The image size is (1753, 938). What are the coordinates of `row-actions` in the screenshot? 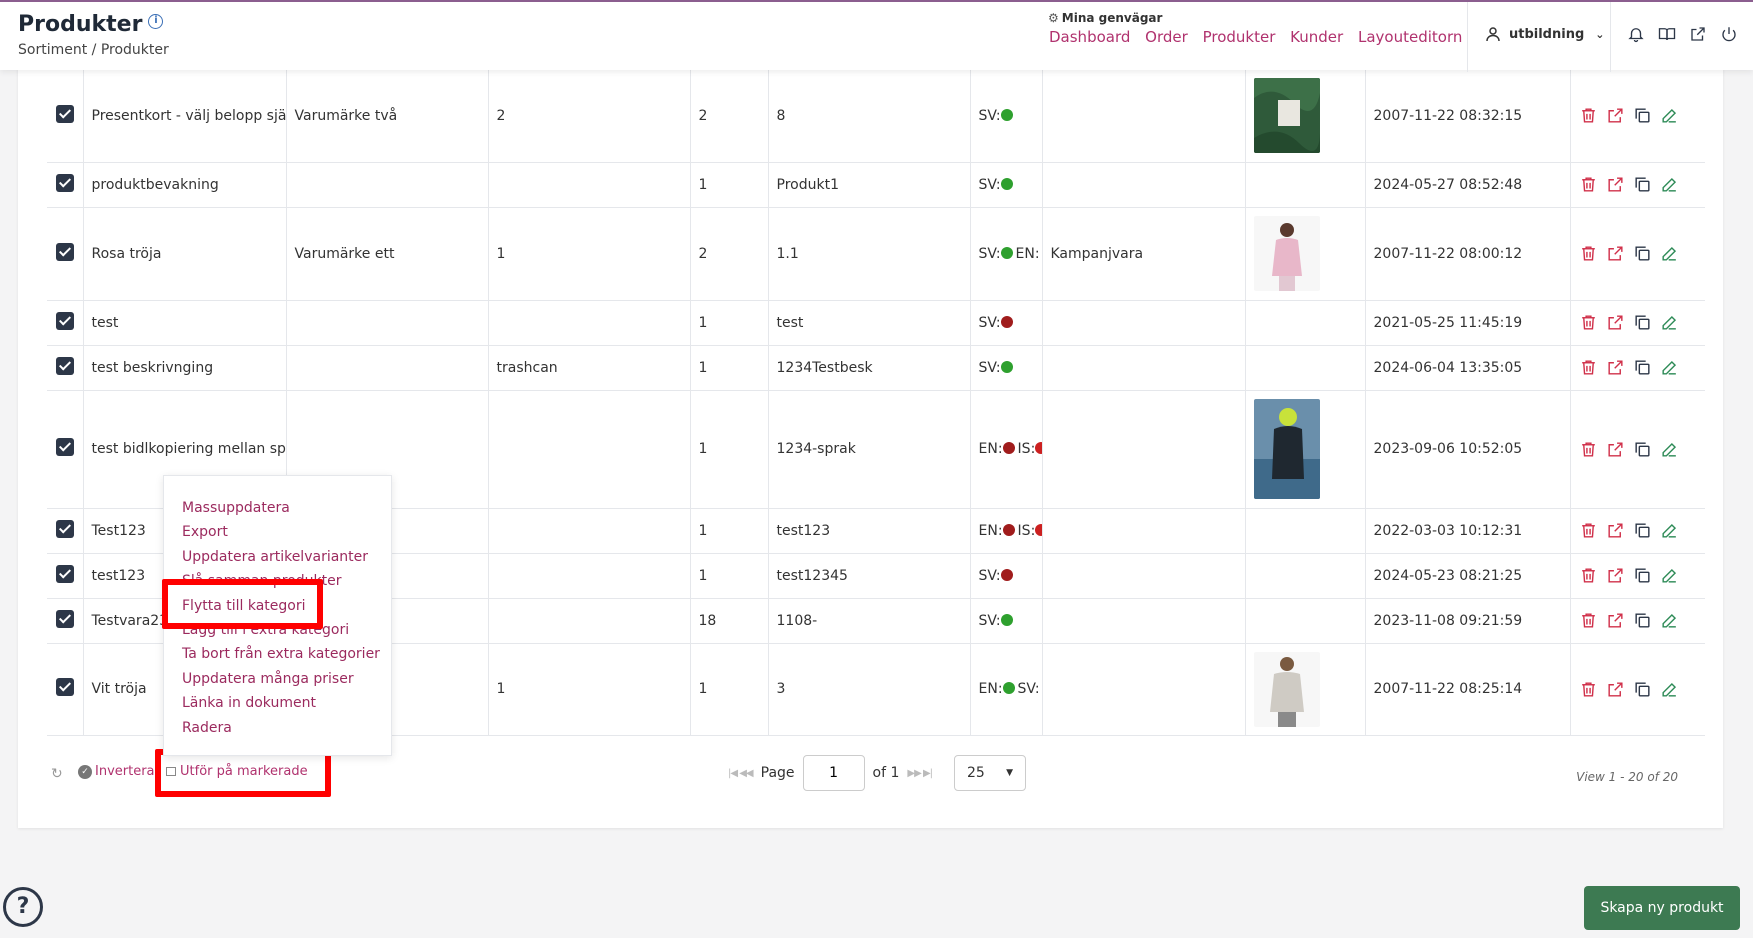 It's located at (1638, 322).